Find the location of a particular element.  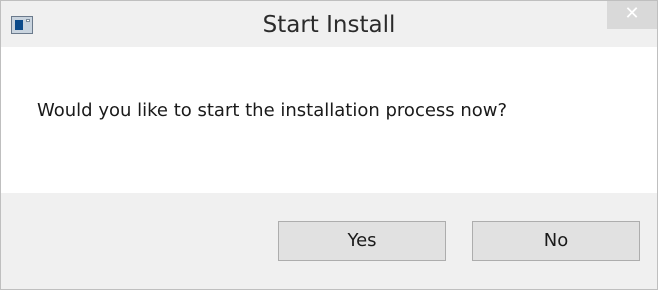

no-button: No is located at coordinates (556, 241).